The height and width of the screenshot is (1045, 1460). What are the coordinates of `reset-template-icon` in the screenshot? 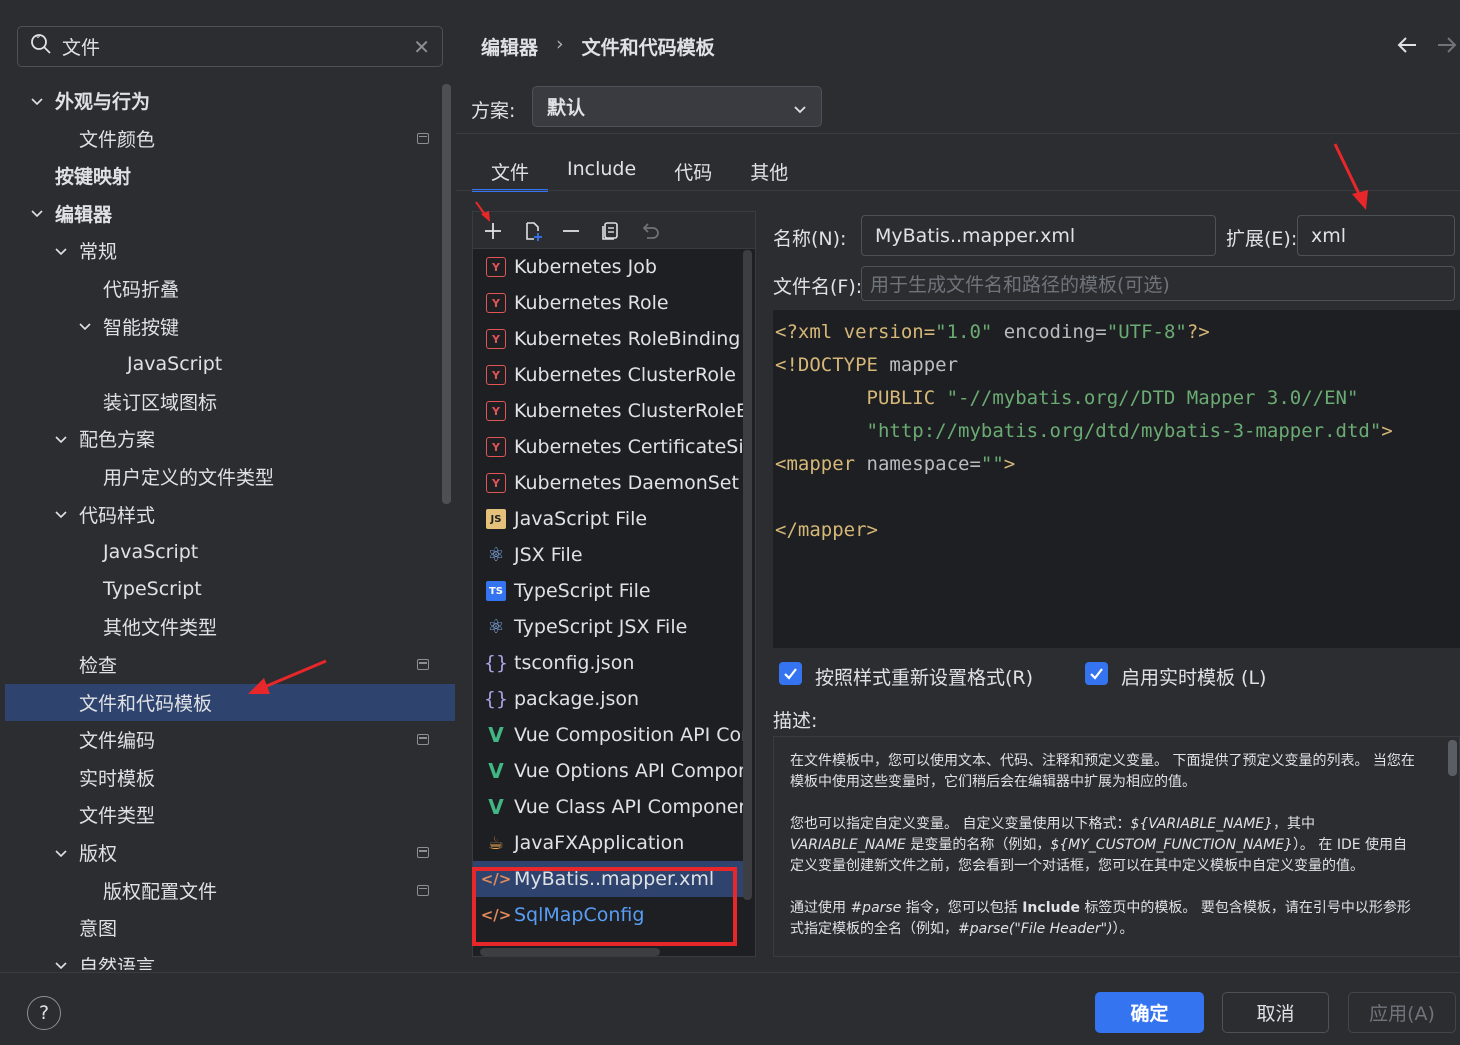 It's located at (650, 231).